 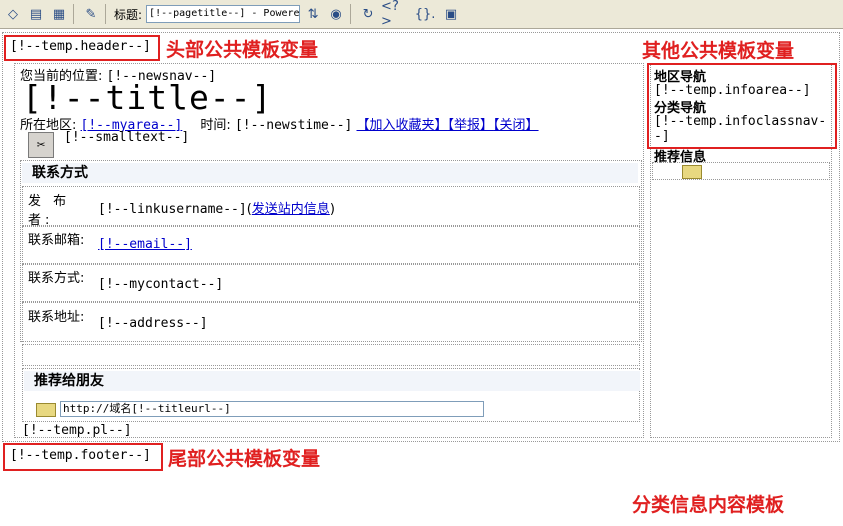 What do you see at coordinates (41, 145) in the screenshot?
I see `image-placeholder-icon: ✂` at bounding box center [41, 145].